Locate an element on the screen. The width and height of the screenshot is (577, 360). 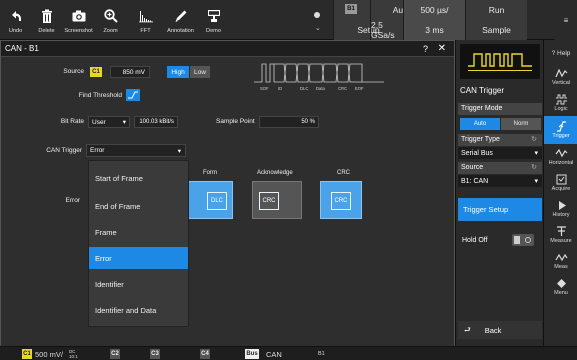
bitrate-value-input: 100.03 kBit/s is located at coordinates (156, 122).